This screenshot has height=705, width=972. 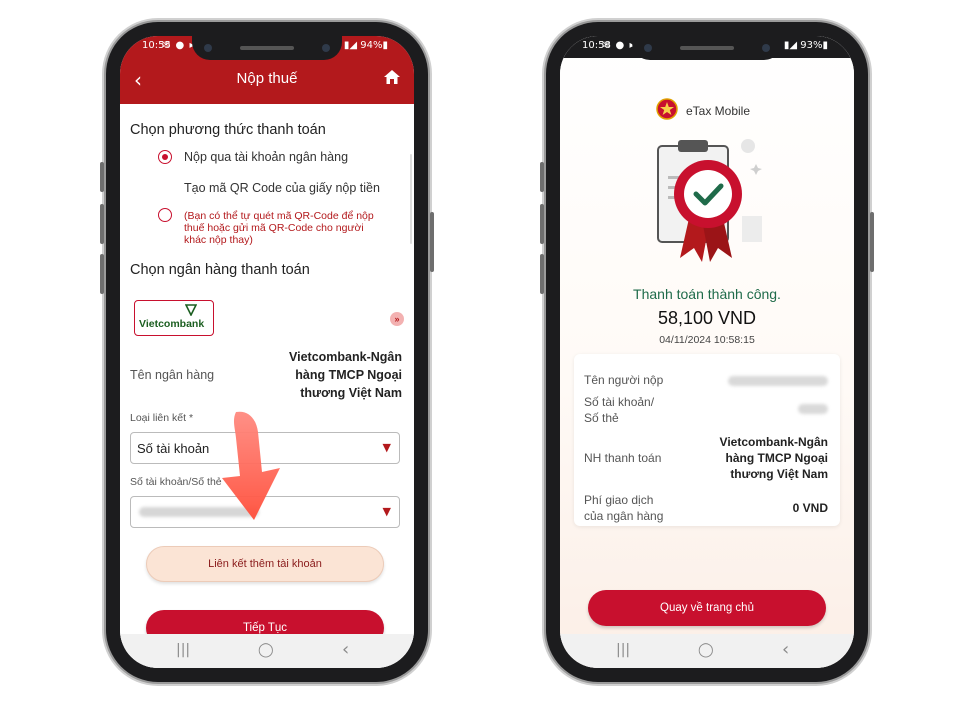 What do you see at coordinates (165, 215) in the screenshot?
I see `radio-qr-code` at bounding box center [165, 215].